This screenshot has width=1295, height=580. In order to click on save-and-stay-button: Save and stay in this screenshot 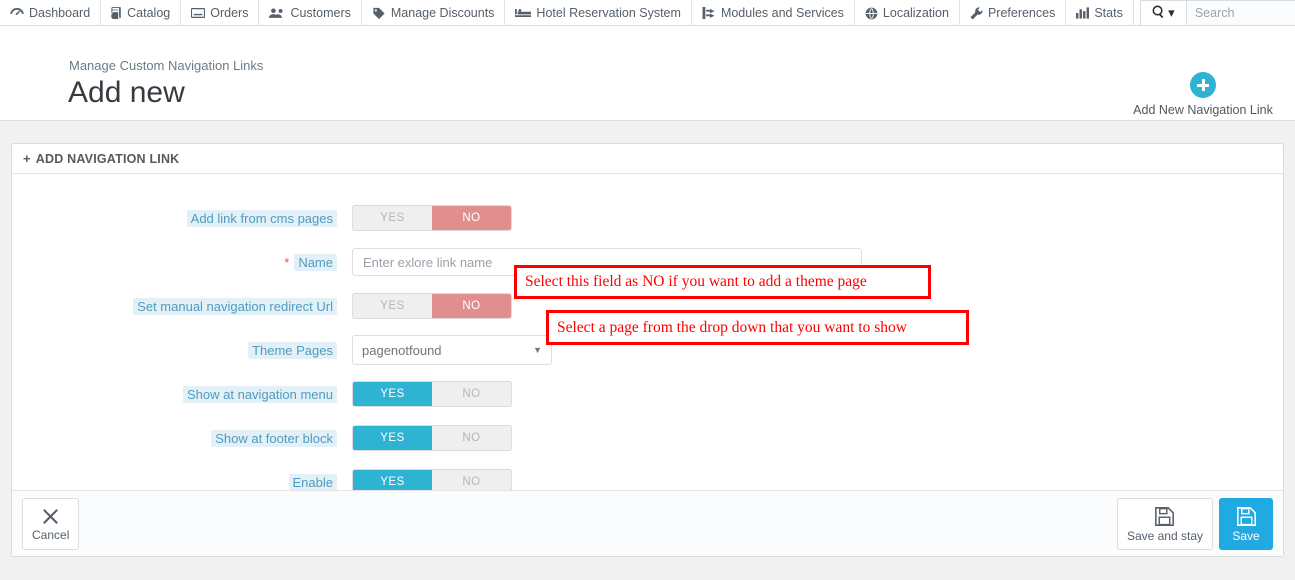, I will do `click(1164, 523)`.